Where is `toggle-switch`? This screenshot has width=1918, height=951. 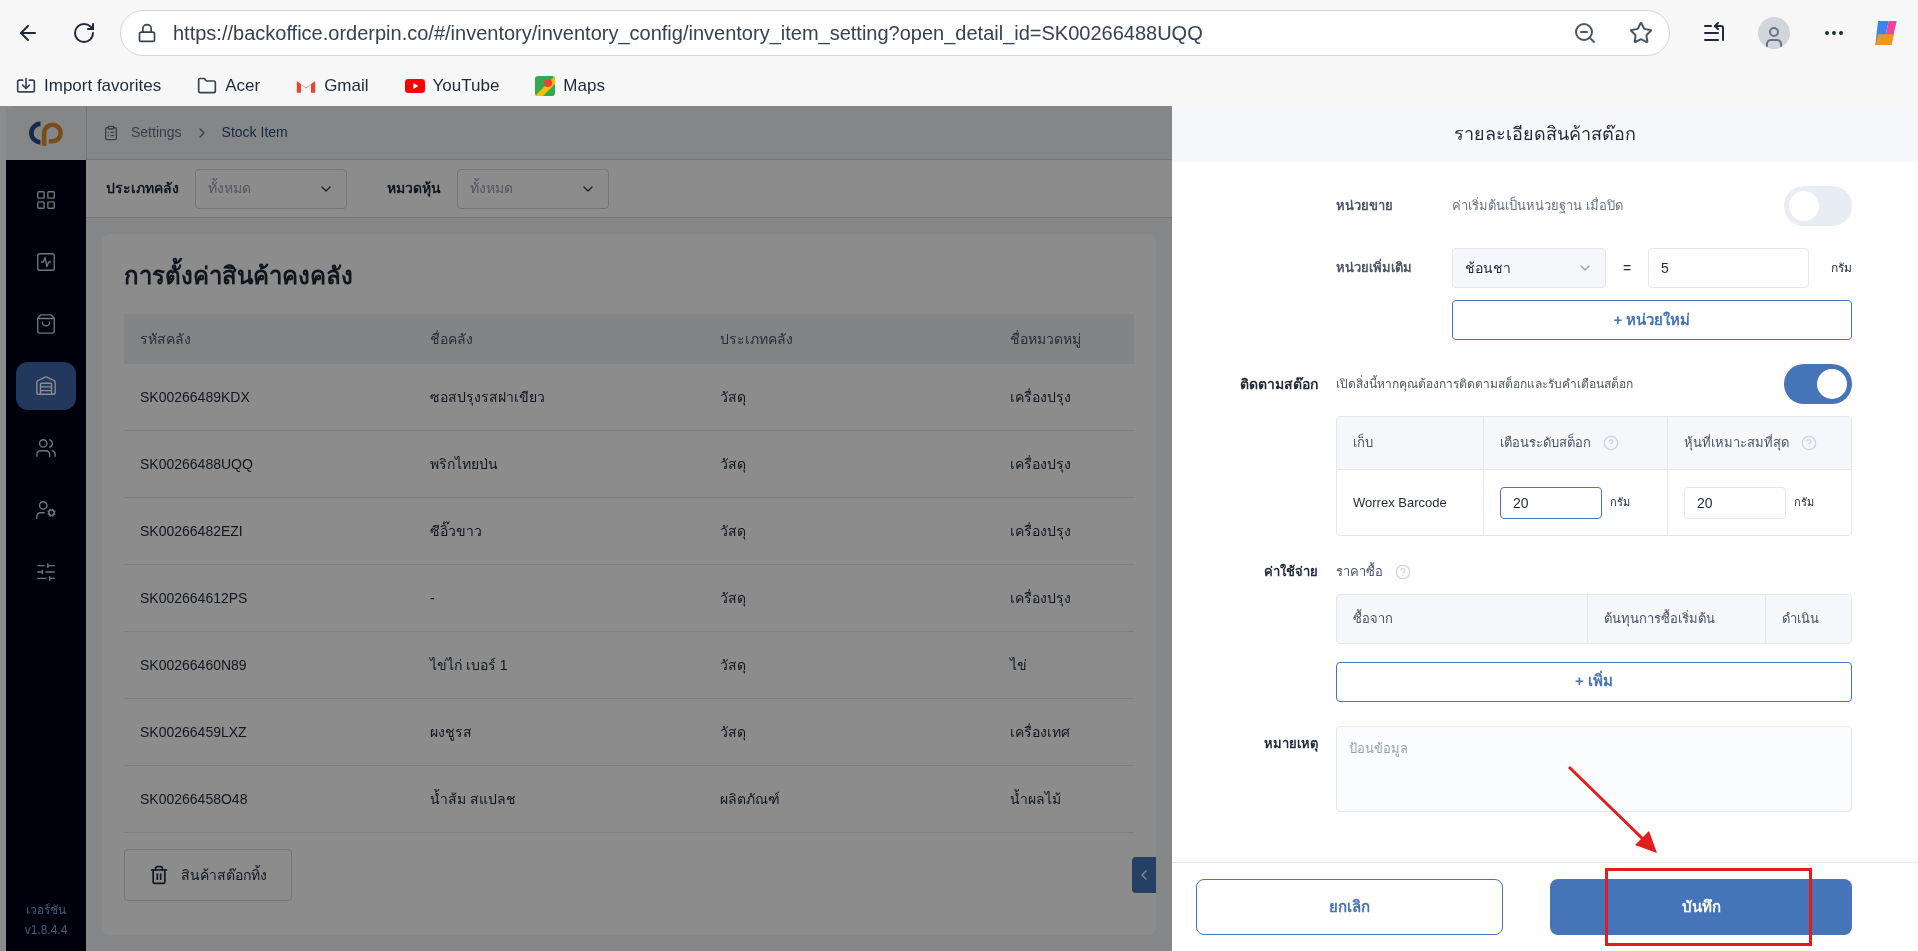 toggle-switch is located at coordinates (1818, 384).